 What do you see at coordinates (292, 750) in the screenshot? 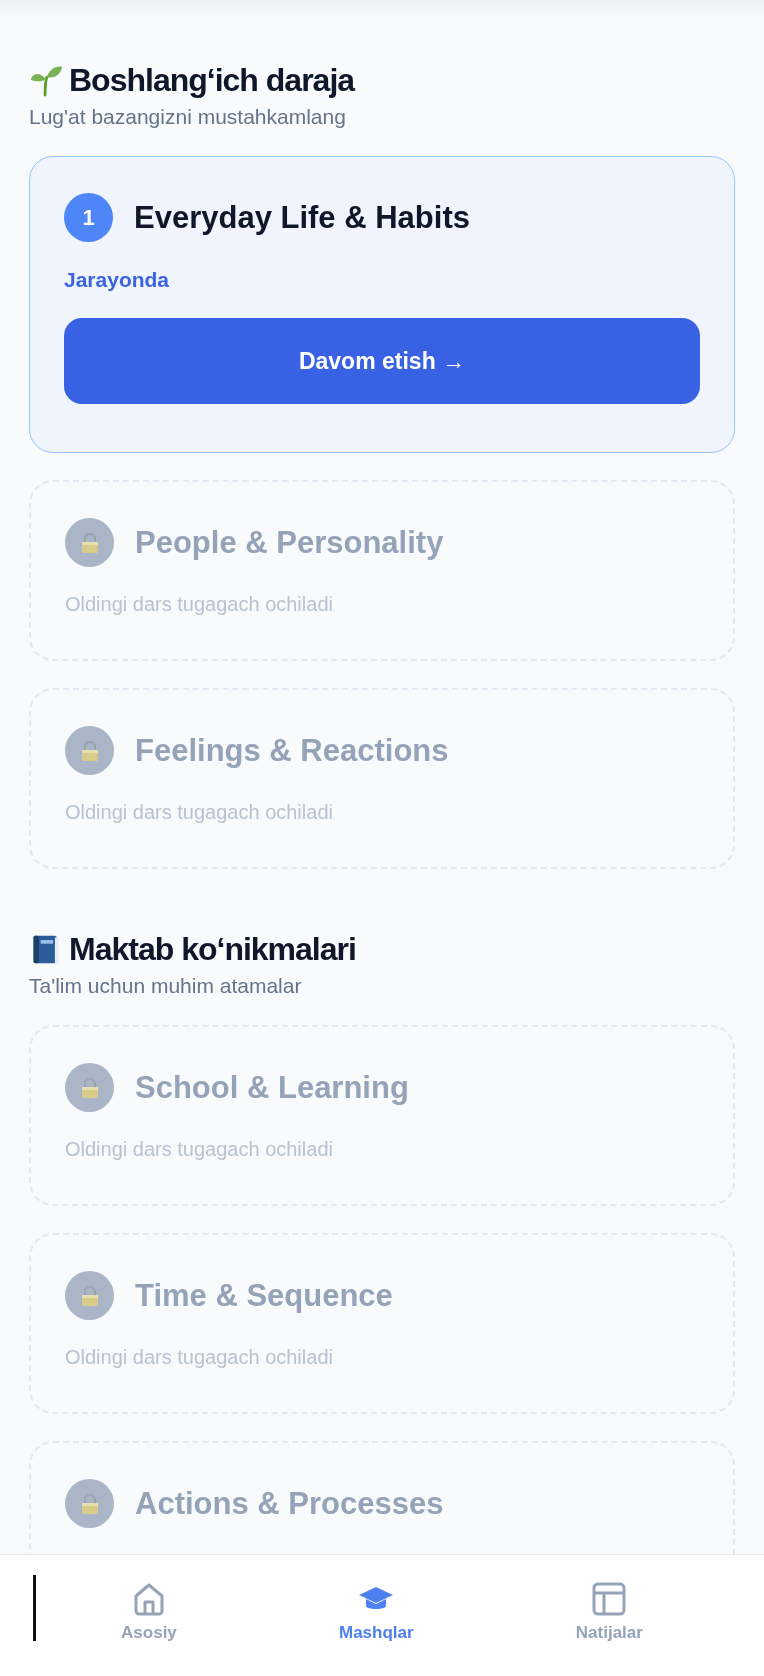
I see `lesson-title: Feelings & Reactions` at bounding box center [292, 750].